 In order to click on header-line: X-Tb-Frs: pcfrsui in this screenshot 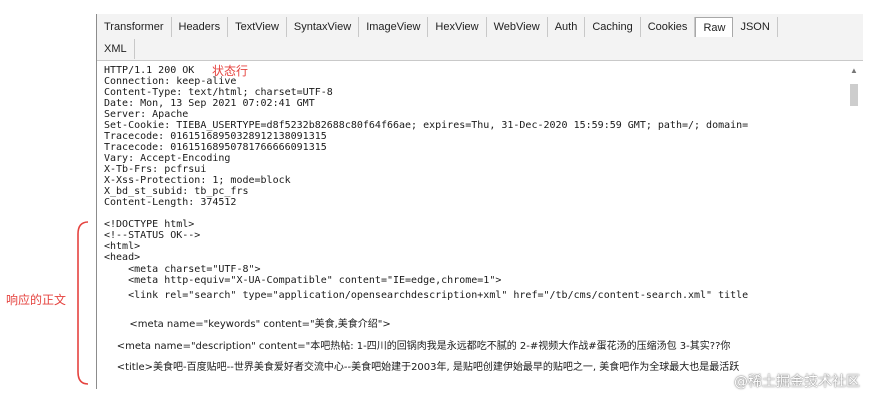, I will do `click(155, 169)`.